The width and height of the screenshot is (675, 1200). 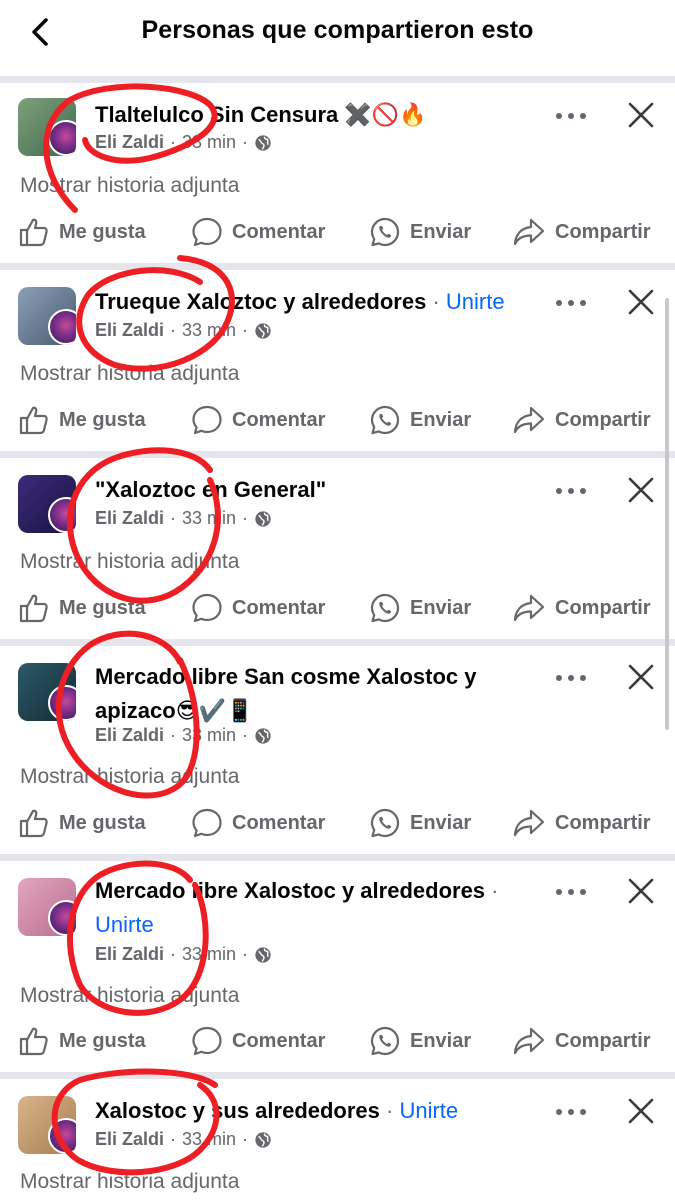 What do you see at coordinates (261, 114) in the screenshot?
I see `group-name-text: Tlaltelulco Sin Censura ✖️🚫🔥` at bounding box center [261, 114].